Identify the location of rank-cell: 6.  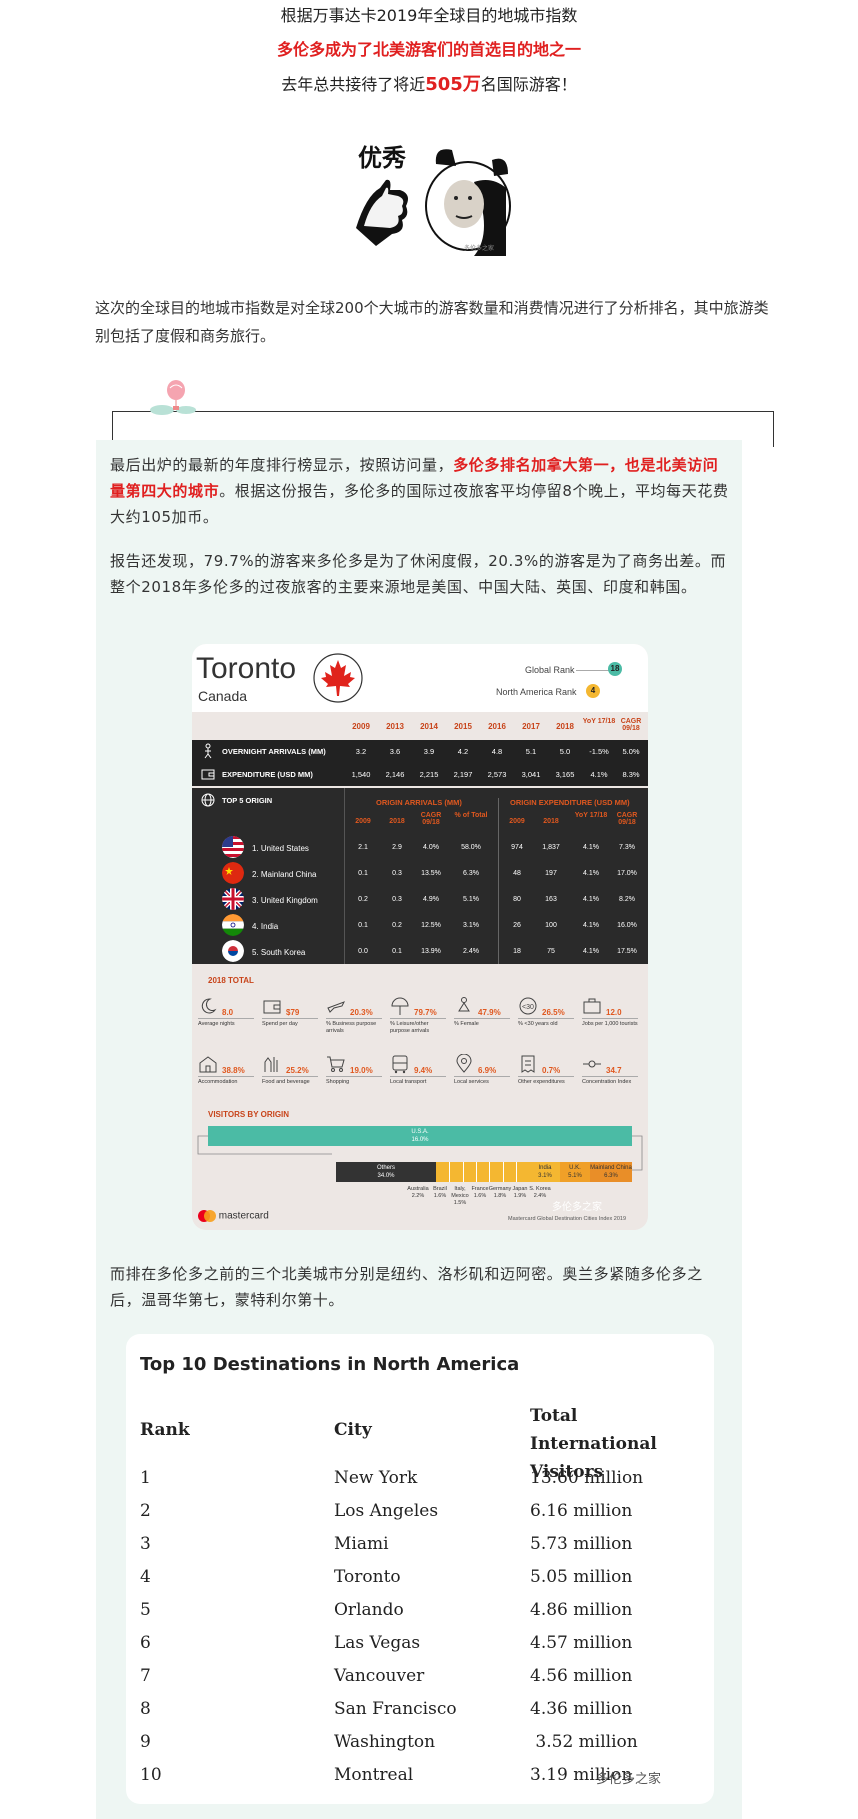
(145, 1643).